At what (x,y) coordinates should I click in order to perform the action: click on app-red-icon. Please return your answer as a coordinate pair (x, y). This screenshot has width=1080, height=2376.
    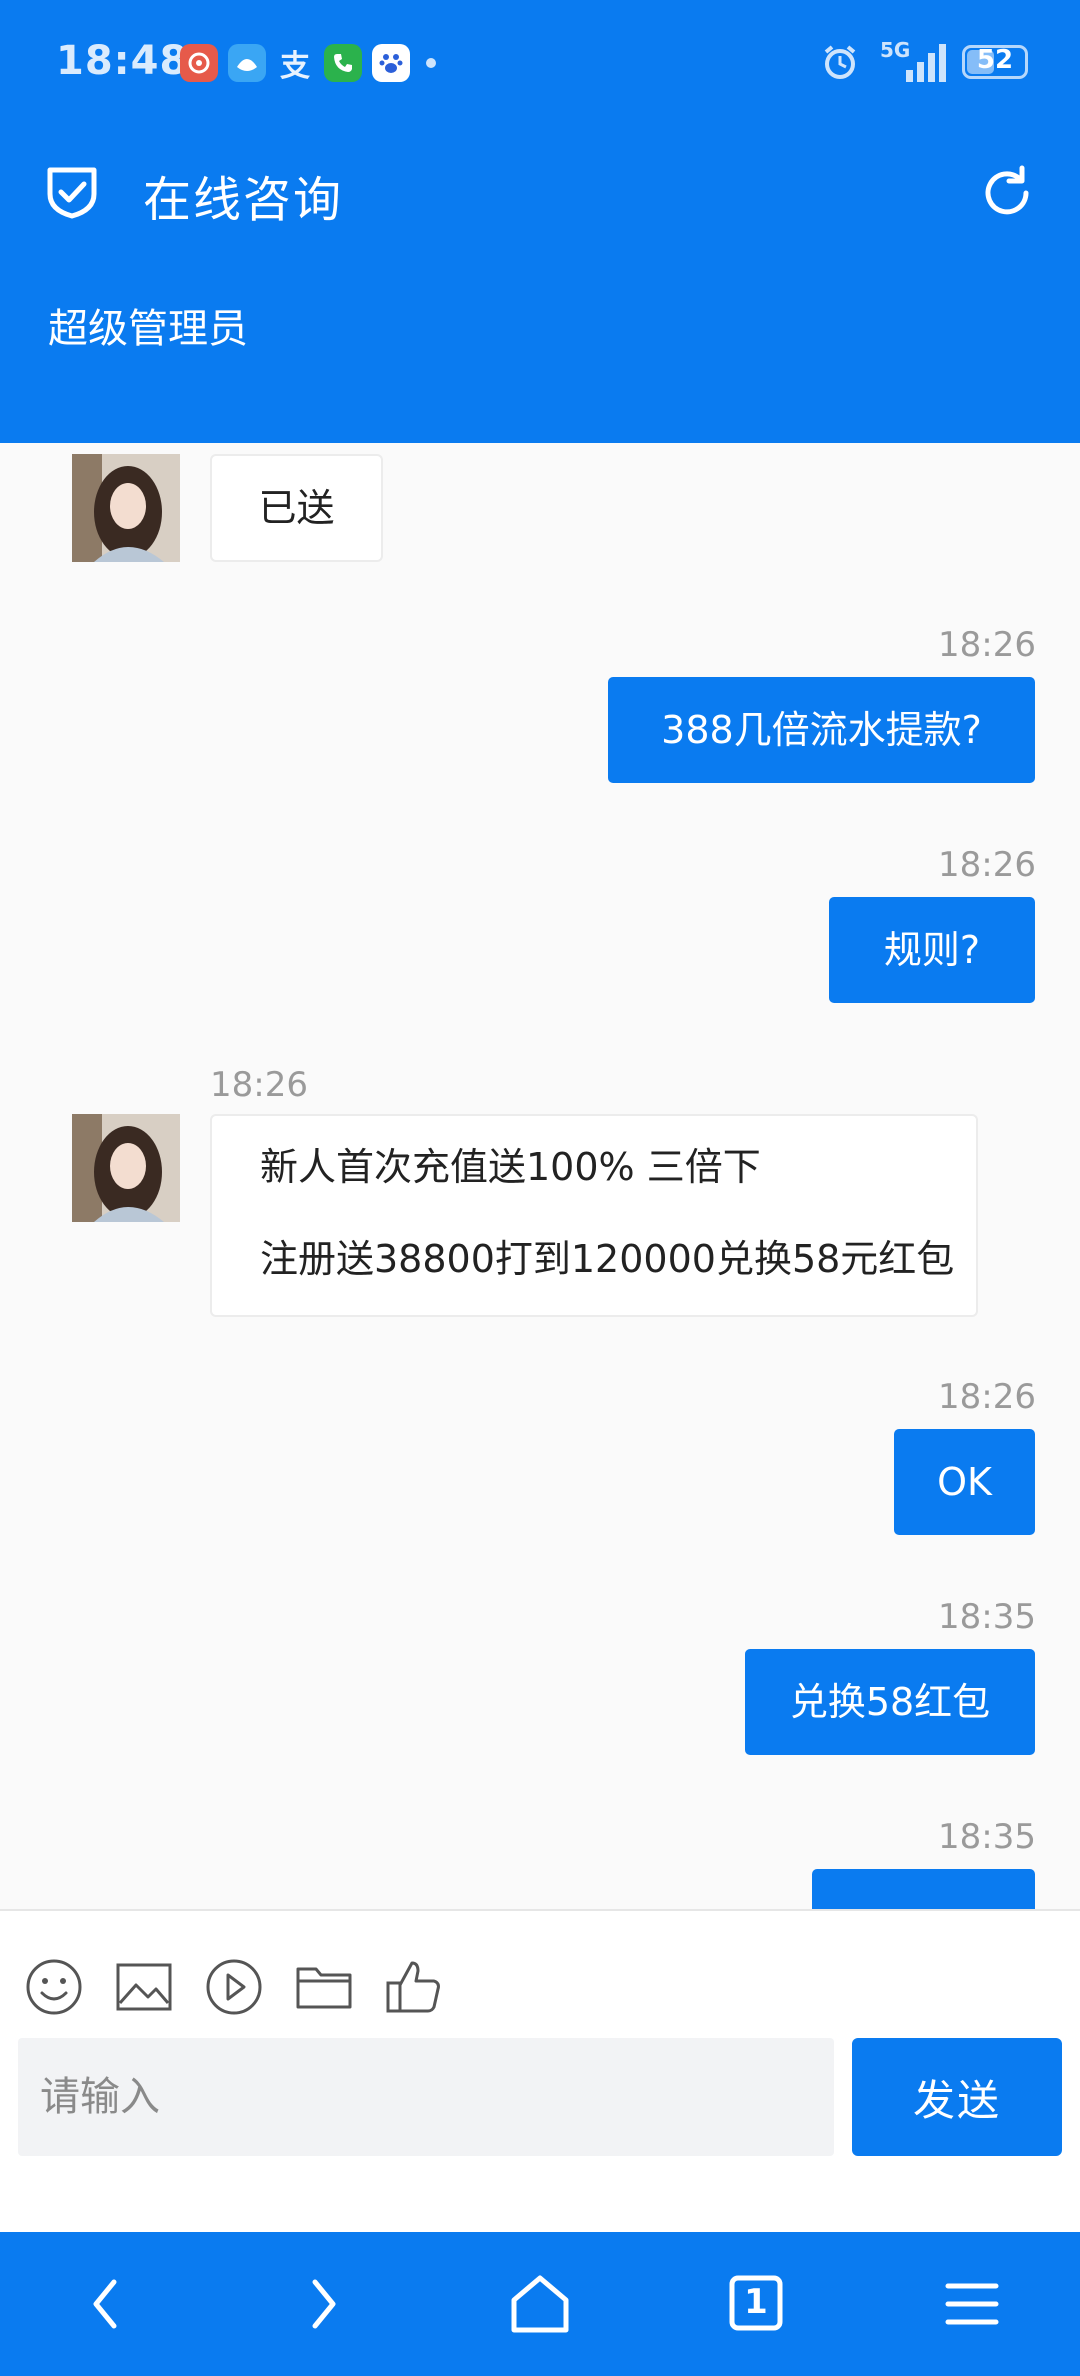
    Looking at the image, I should click on (199, 63).